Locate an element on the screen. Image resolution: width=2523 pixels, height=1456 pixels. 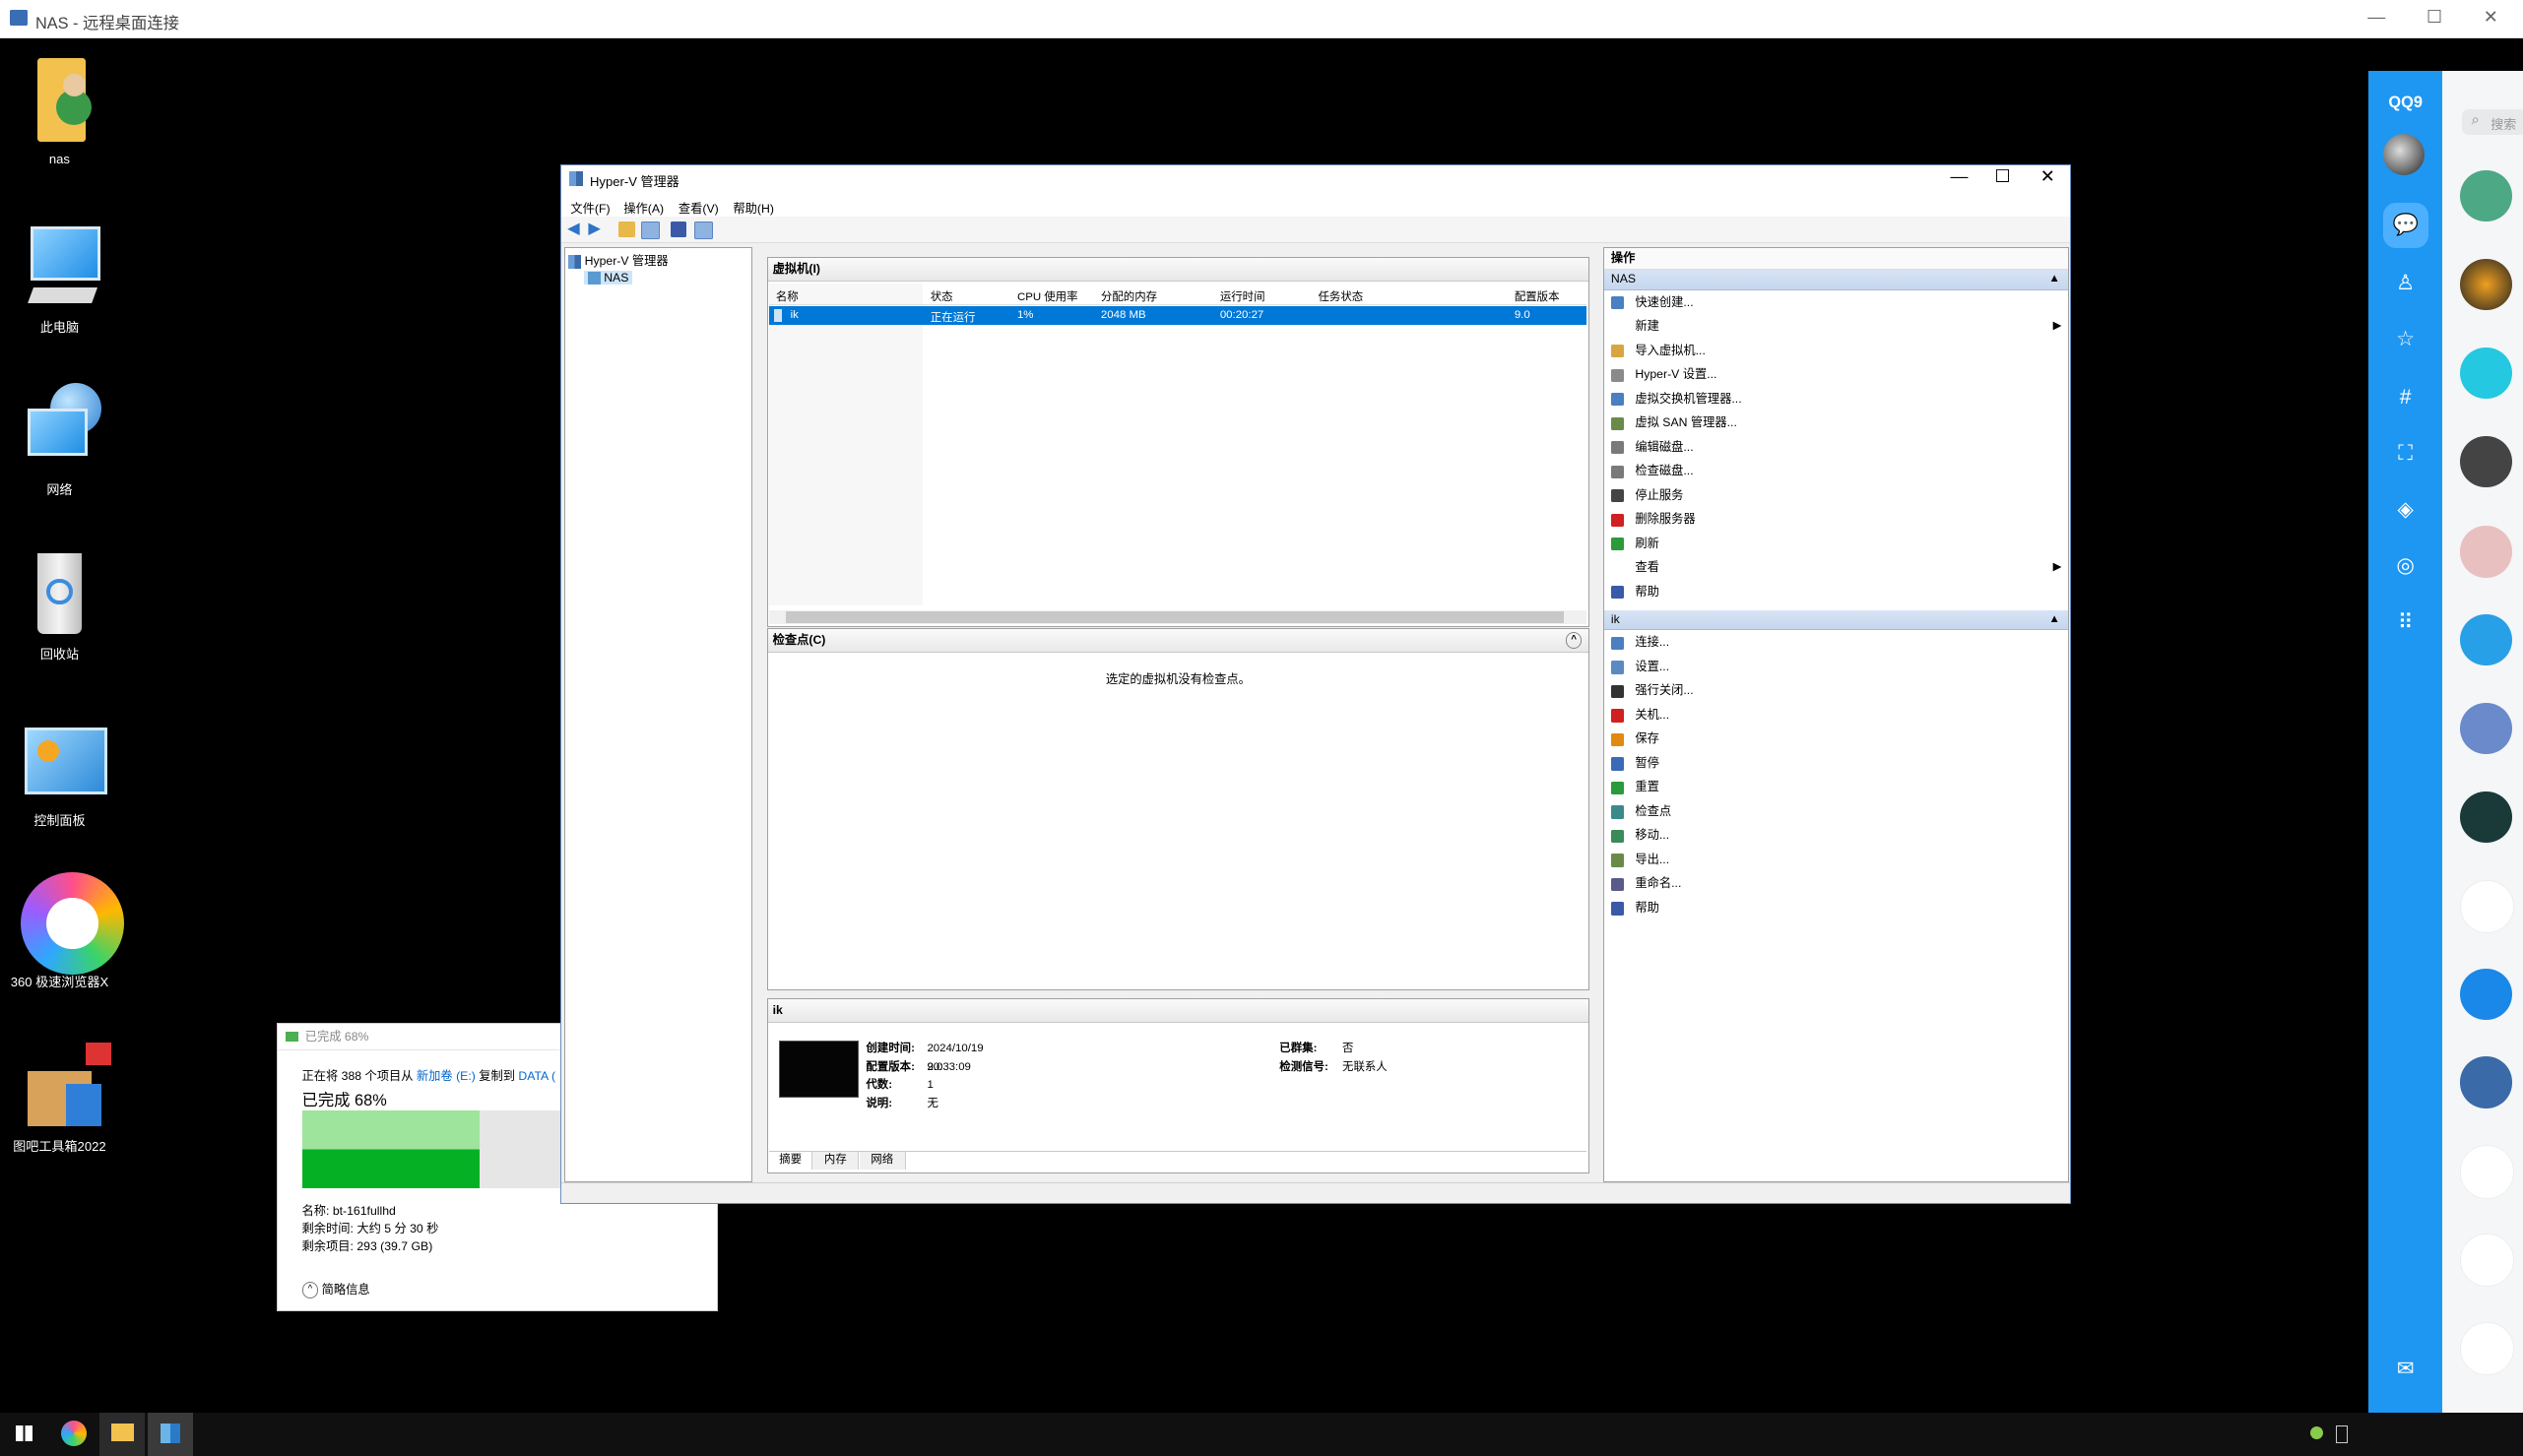
help-icon is located at coordinates (679, 229).